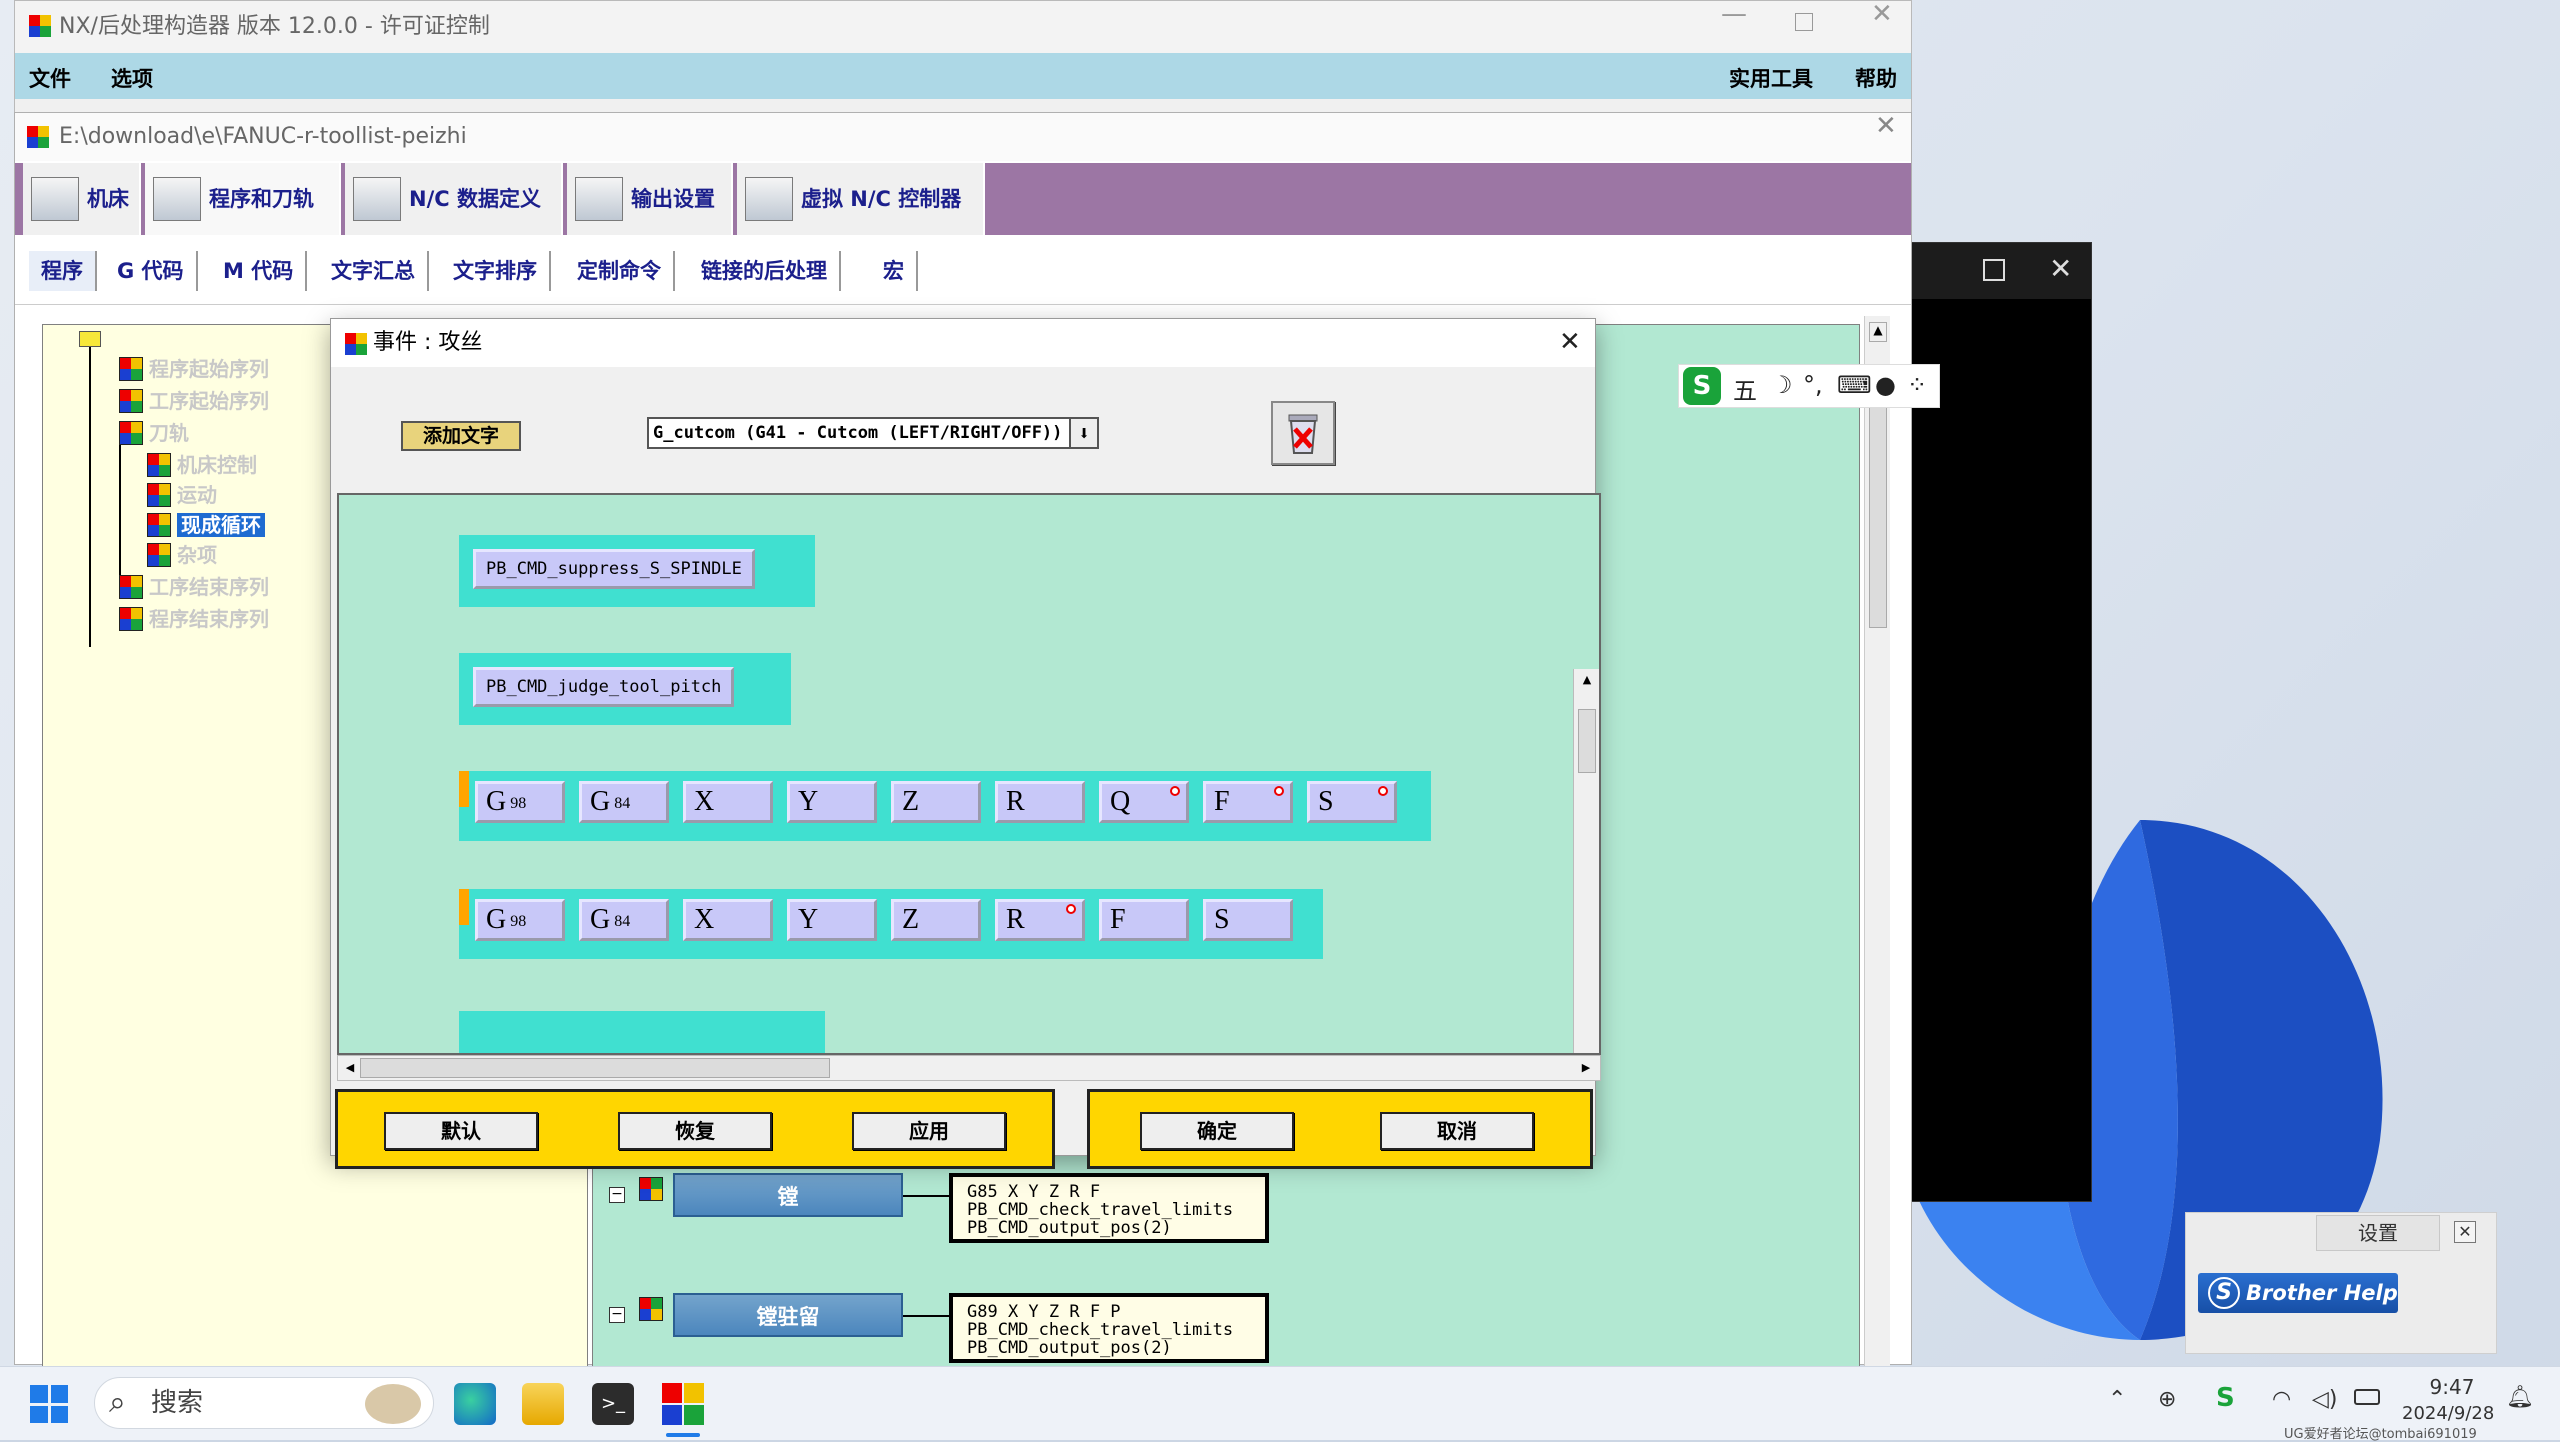 The image size is (2560, 1442). I want to click on file-explorer-icon, so click(543, 1404).